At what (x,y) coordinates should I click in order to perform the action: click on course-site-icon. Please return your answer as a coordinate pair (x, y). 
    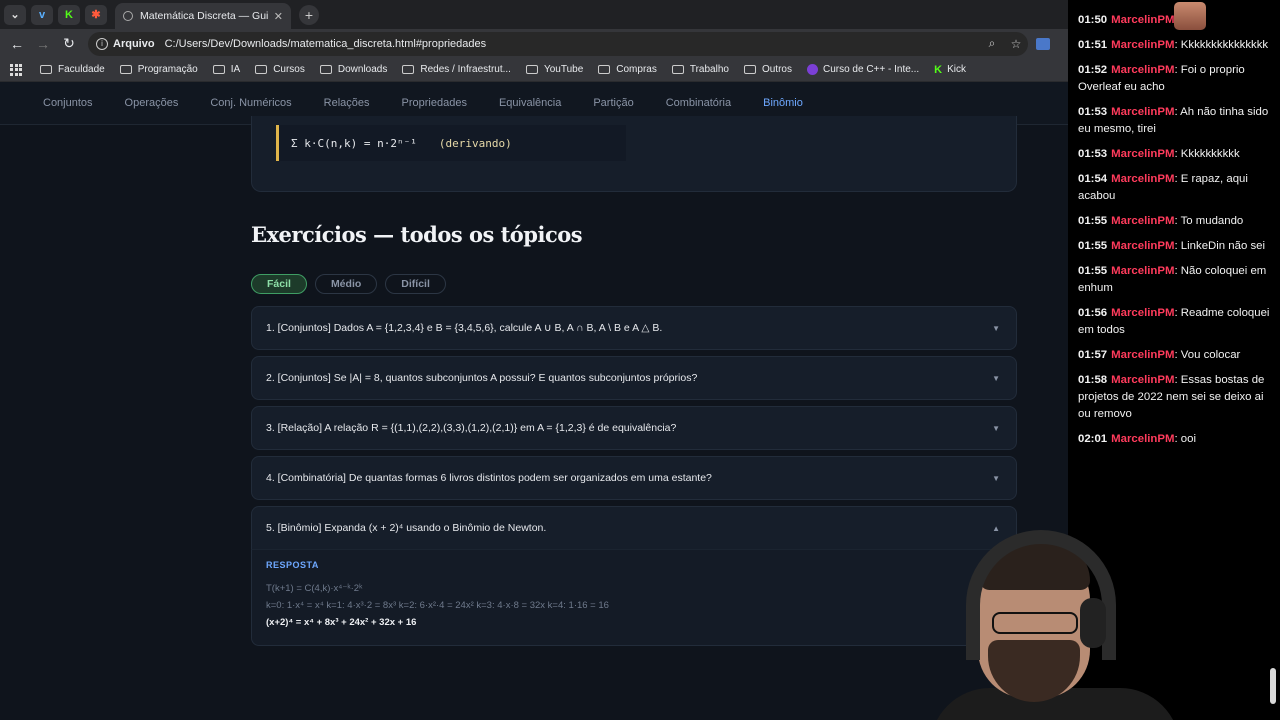
    Looking at the image, I should click on (812, 69).